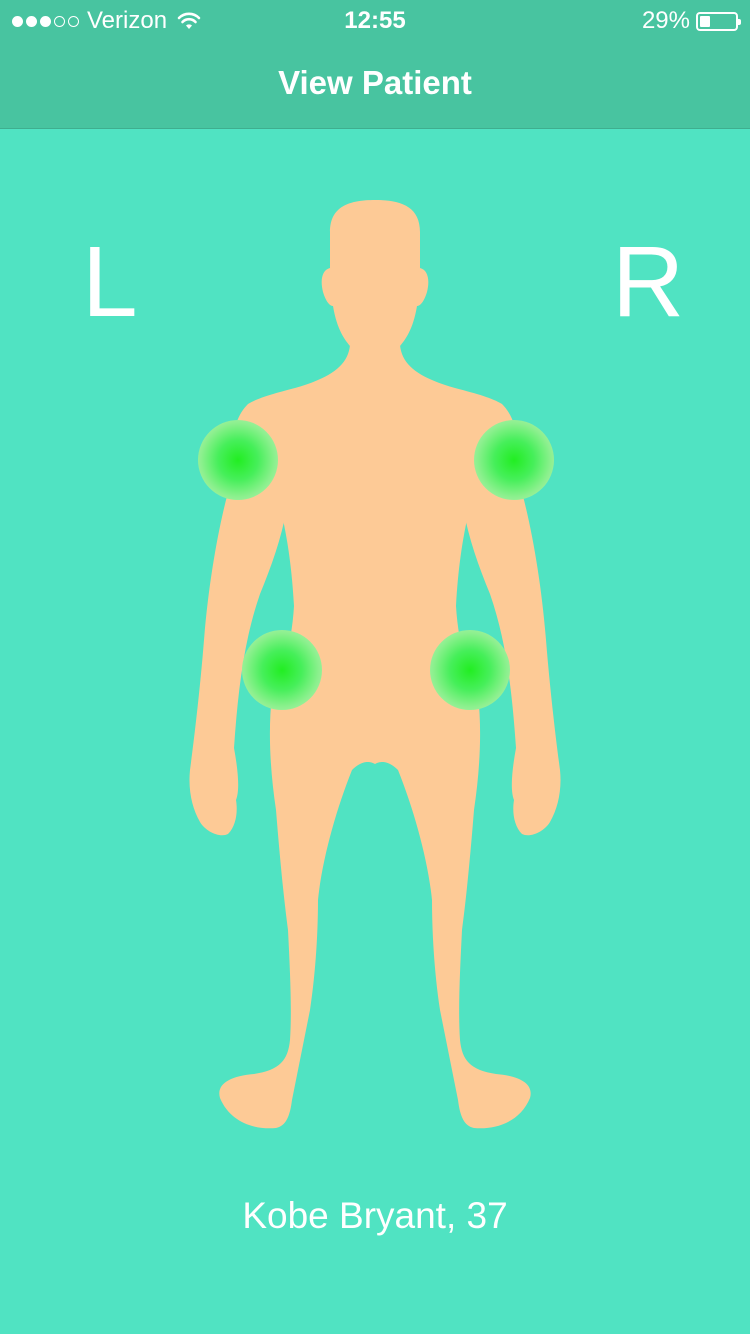 Image resolution: width=750 pixels, height=1334 pixels. I want to click on legs-shape, so click(375, 912).